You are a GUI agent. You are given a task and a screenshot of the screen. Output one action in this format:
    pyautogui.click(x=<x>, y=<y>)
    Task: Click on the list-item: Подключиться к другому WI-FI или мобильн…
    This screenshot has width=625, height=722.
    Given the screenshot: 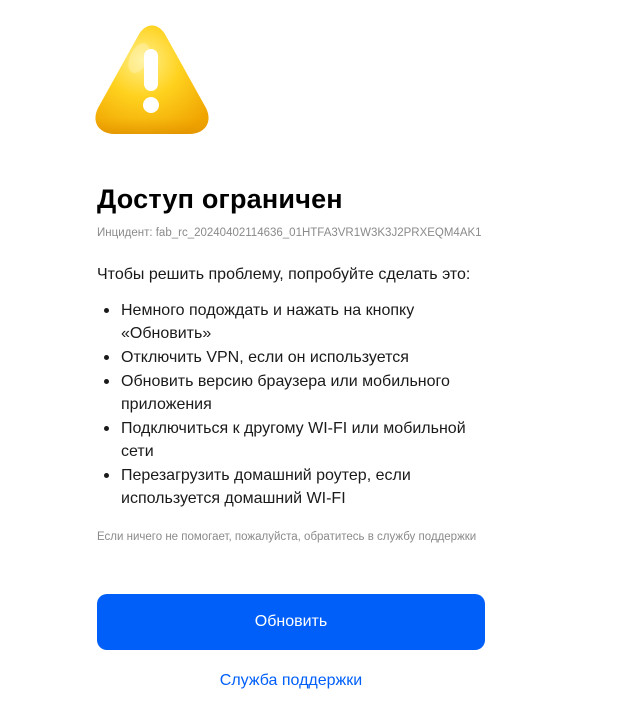 What is the action you would take?
    pyautogui.click(x=292, y=440)
    